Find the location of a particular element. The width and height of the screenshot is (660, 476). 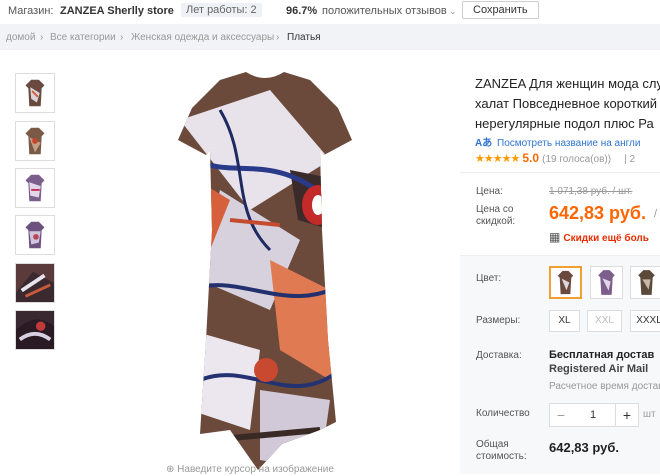

price-label: Цена: is located at coordinates (489, 191).